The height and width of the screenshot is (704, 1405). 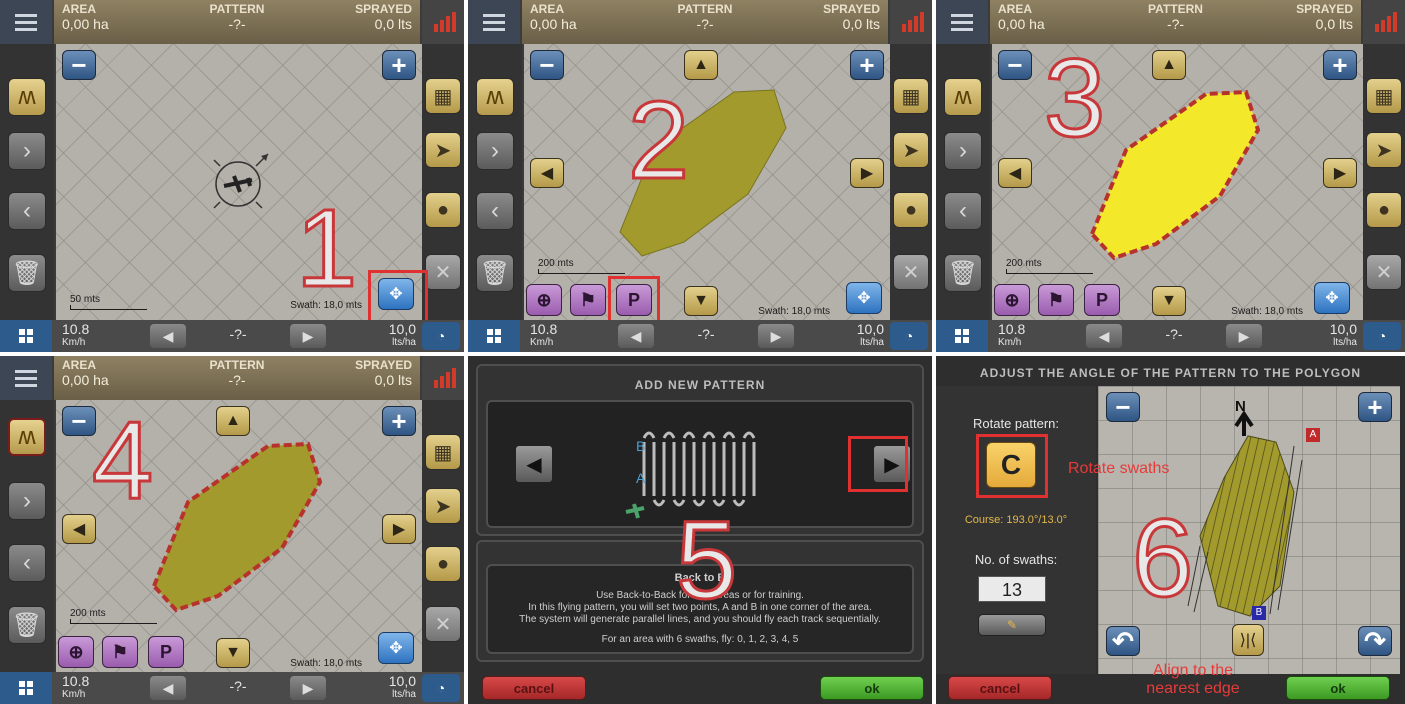 I want to click on marker-b: B, so click(x=1259, y=613).